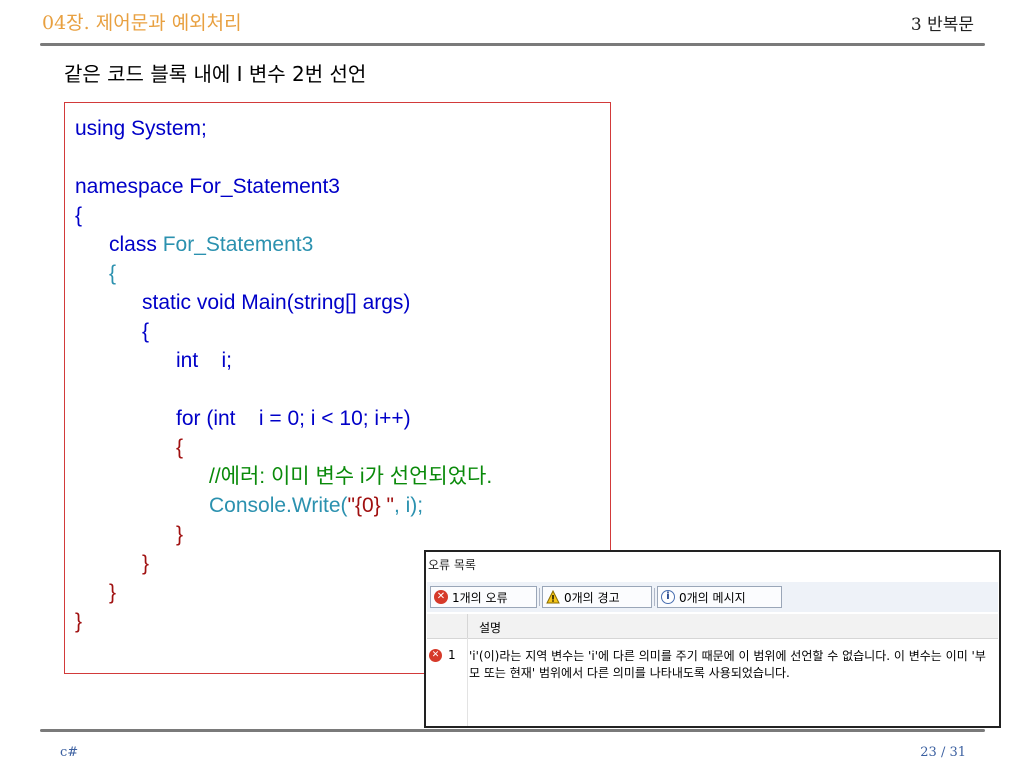 This screenshot has width=1024, height=768. I want to click on error-row-number: ✕ 1, so click(442, 655).